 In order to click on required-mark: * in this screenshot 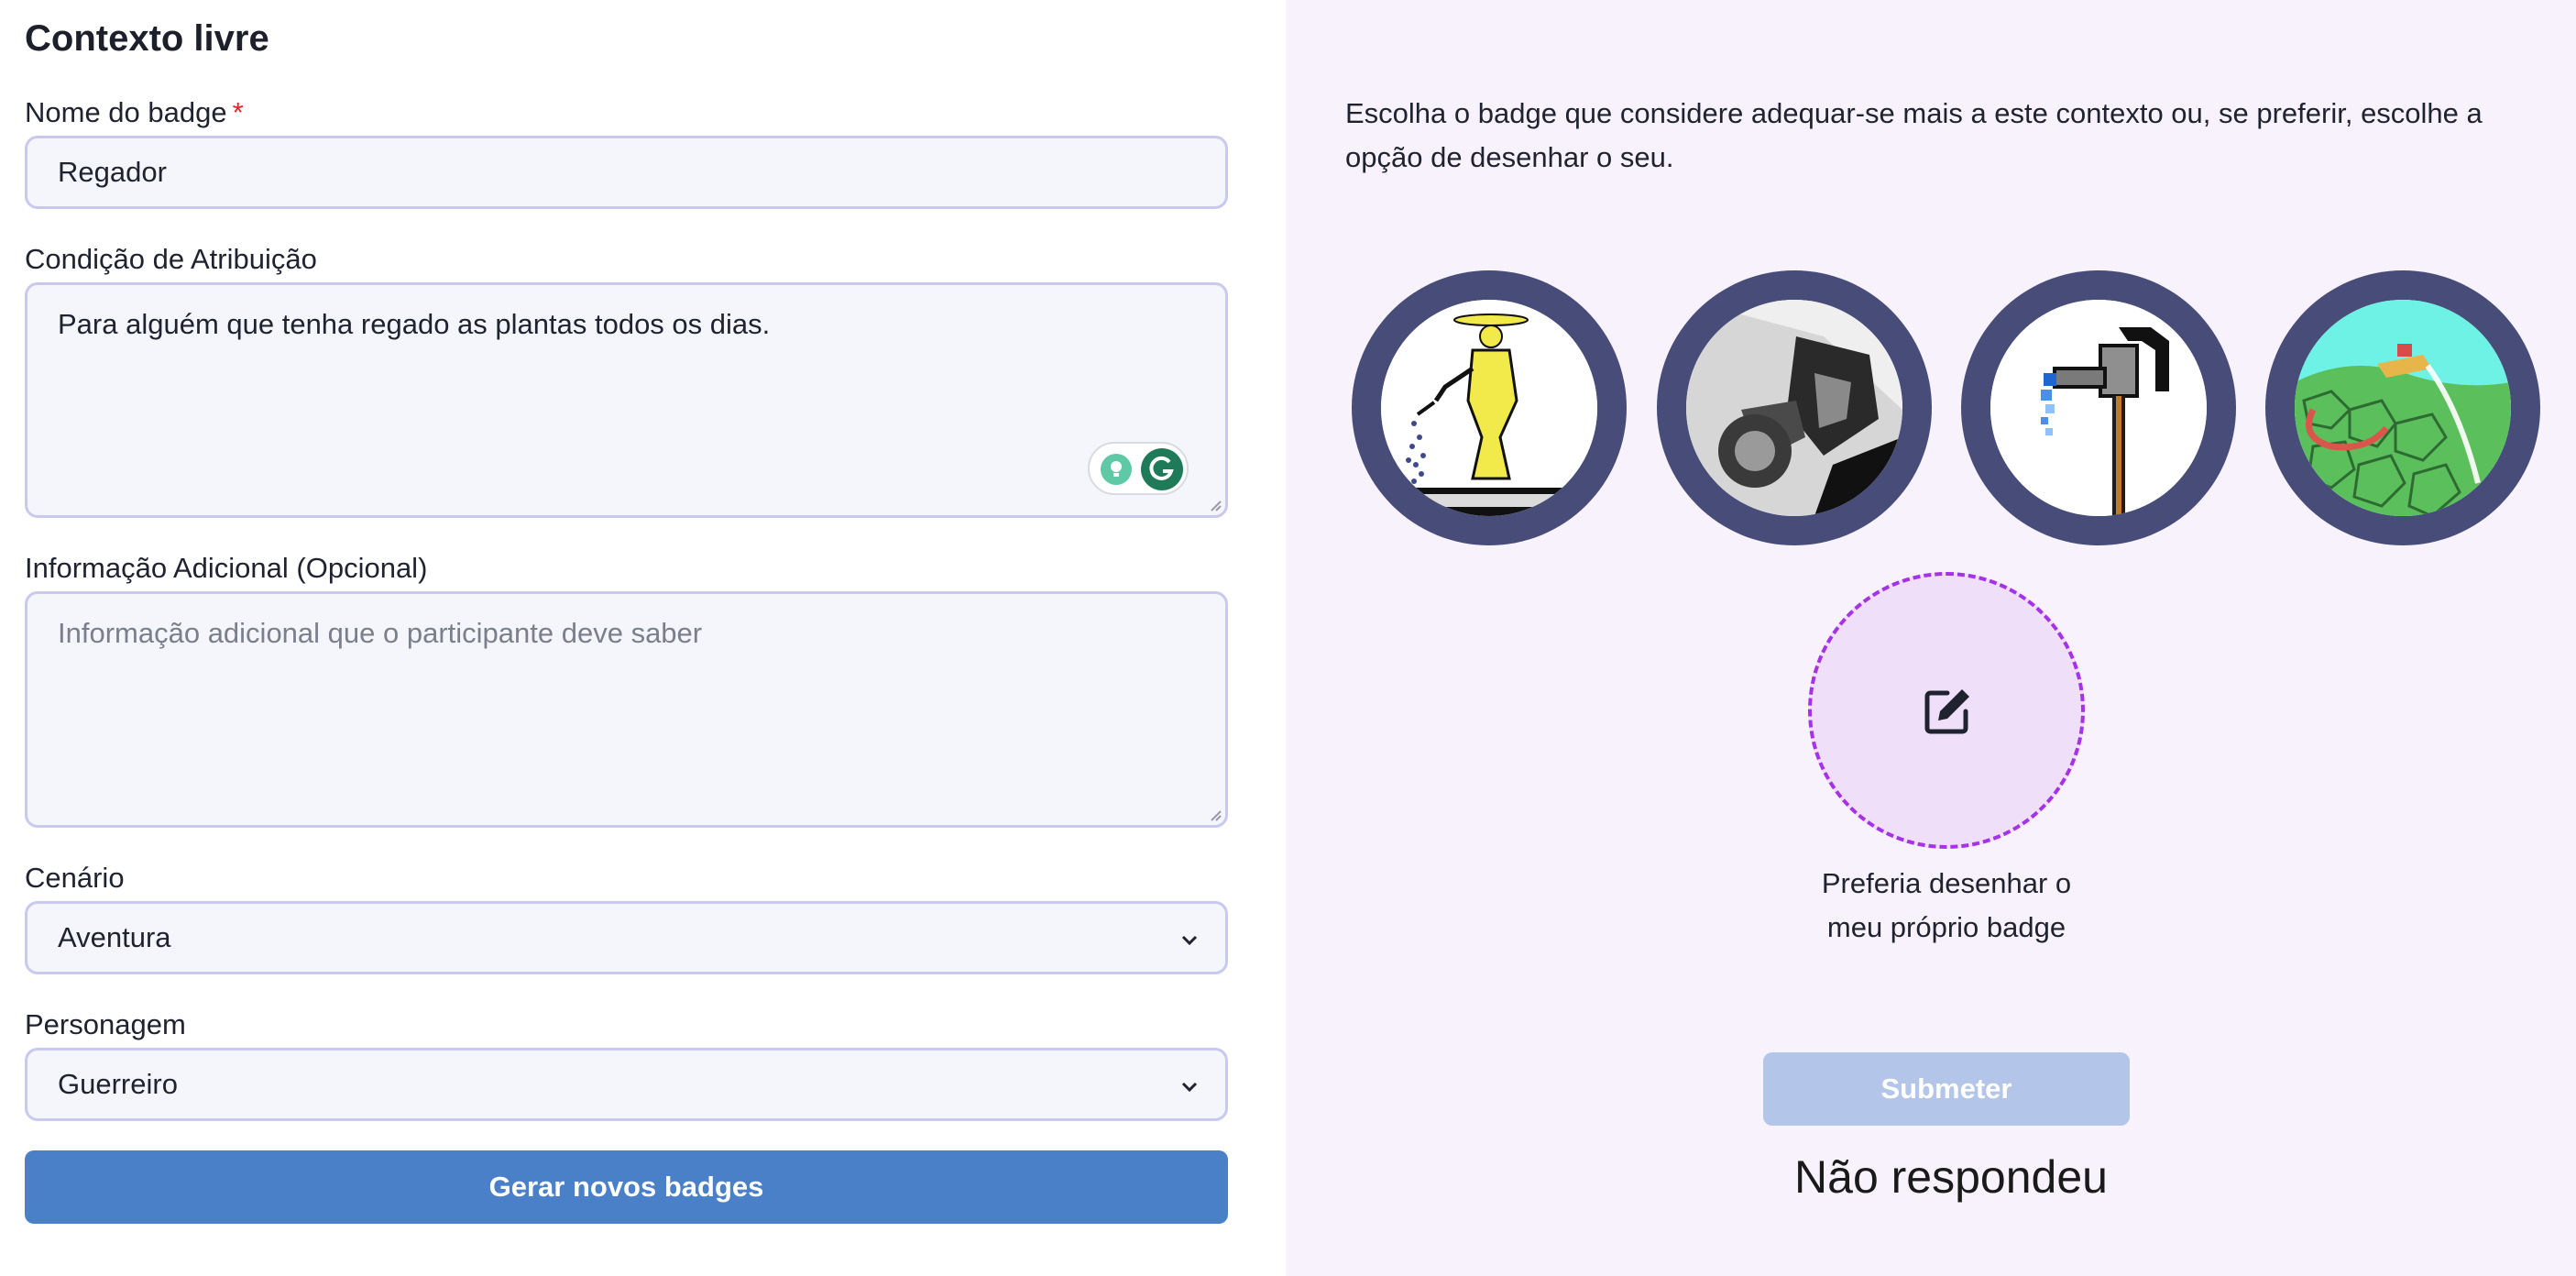, I will do `click(238, 112)`.